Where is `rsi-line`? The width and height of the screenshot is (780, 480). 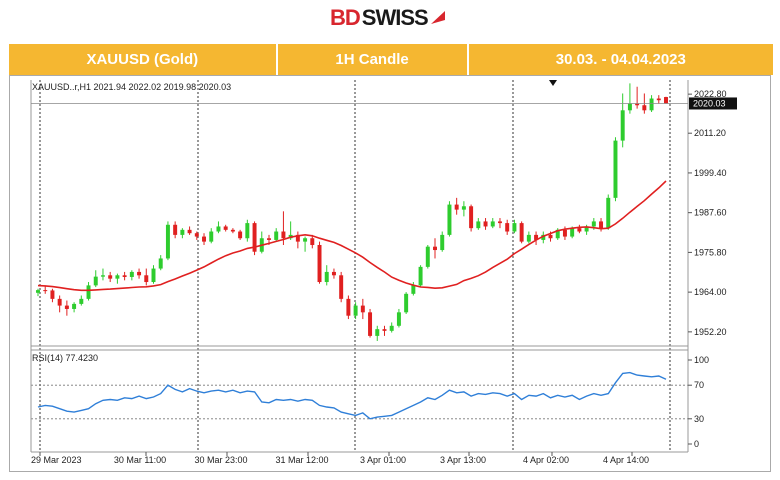
rsi-line is located at coordinates (352, 395).